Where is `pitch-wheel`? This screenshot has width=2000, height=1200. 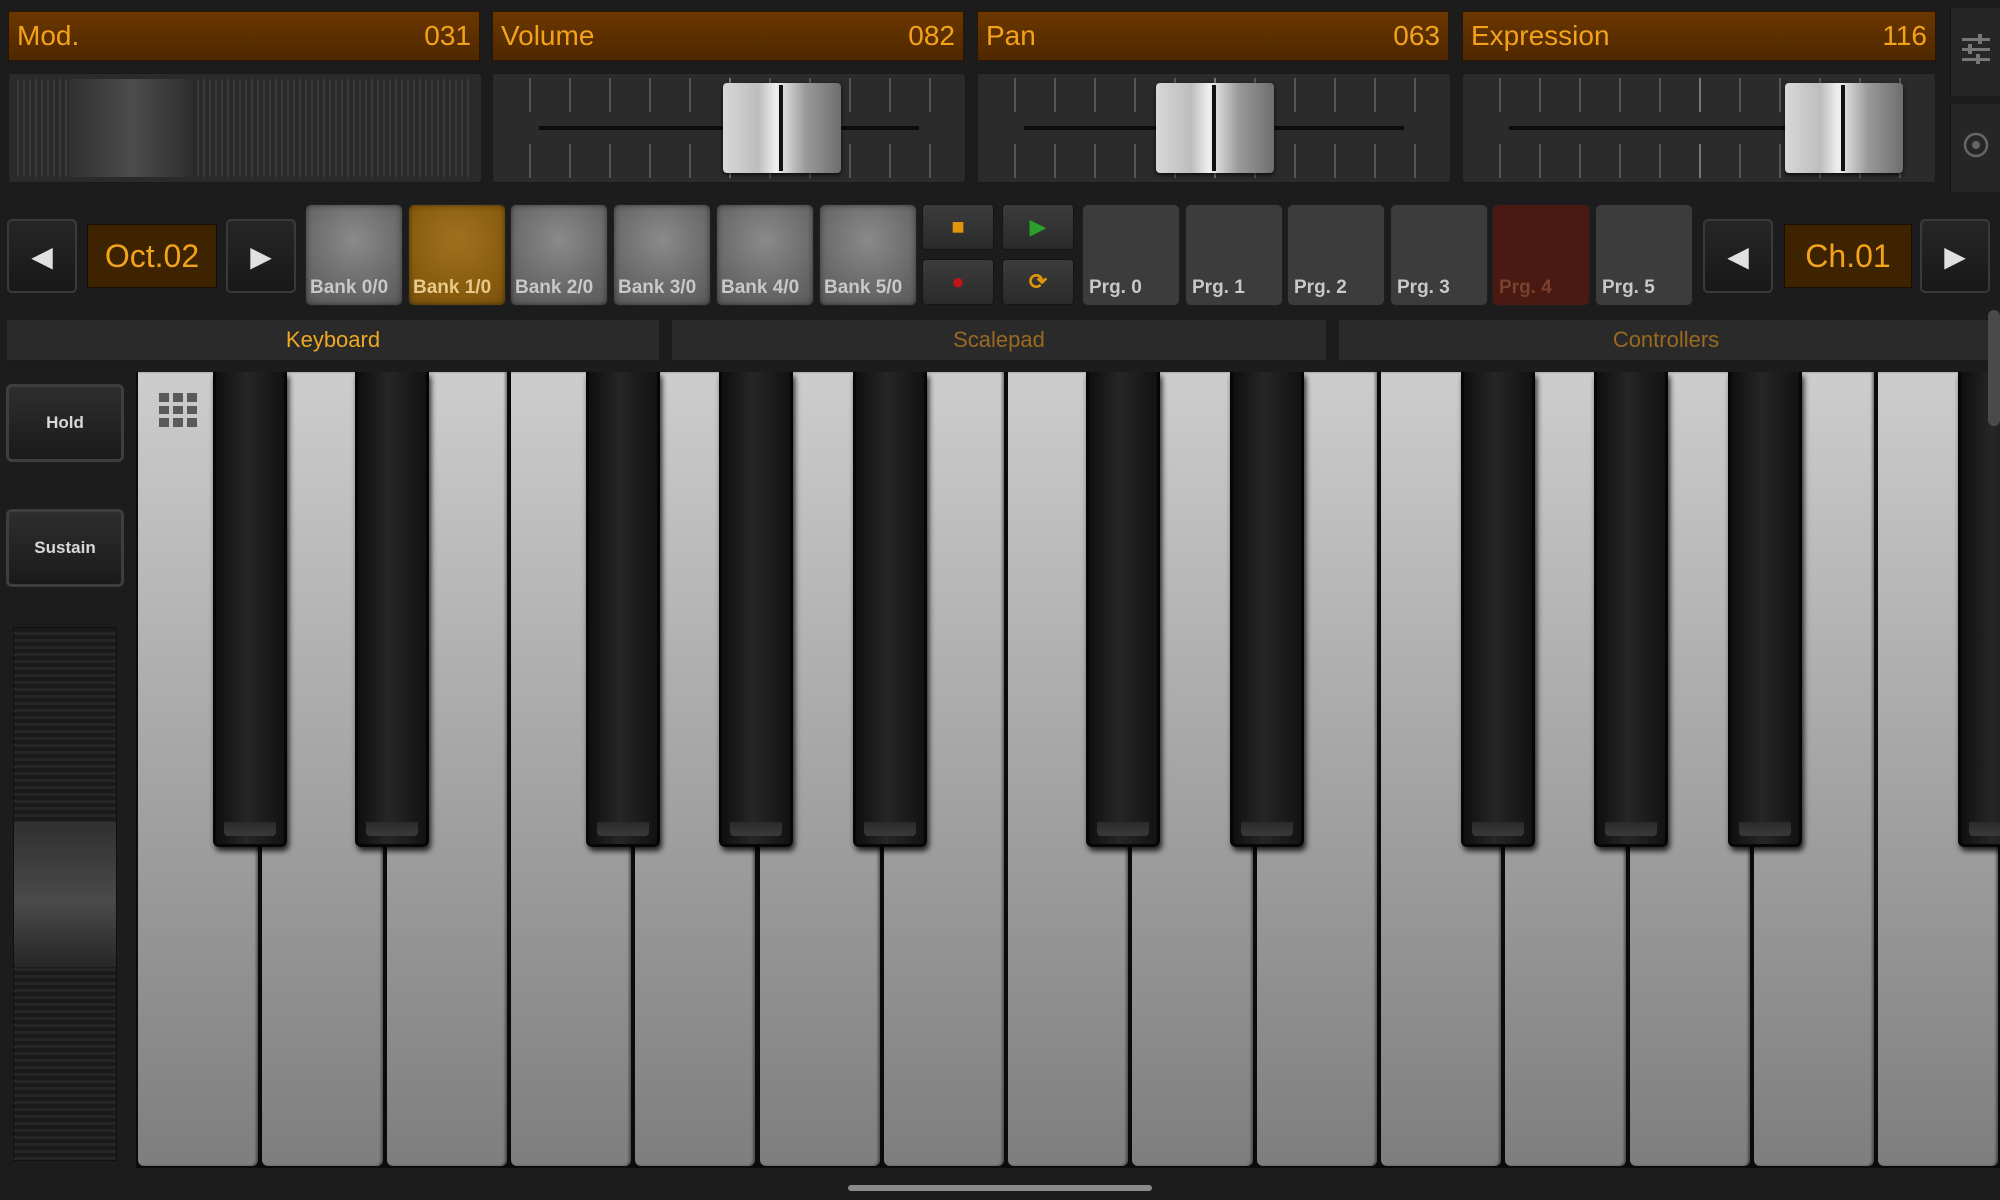 pitch-wheel is located at coordinates (65, 894).